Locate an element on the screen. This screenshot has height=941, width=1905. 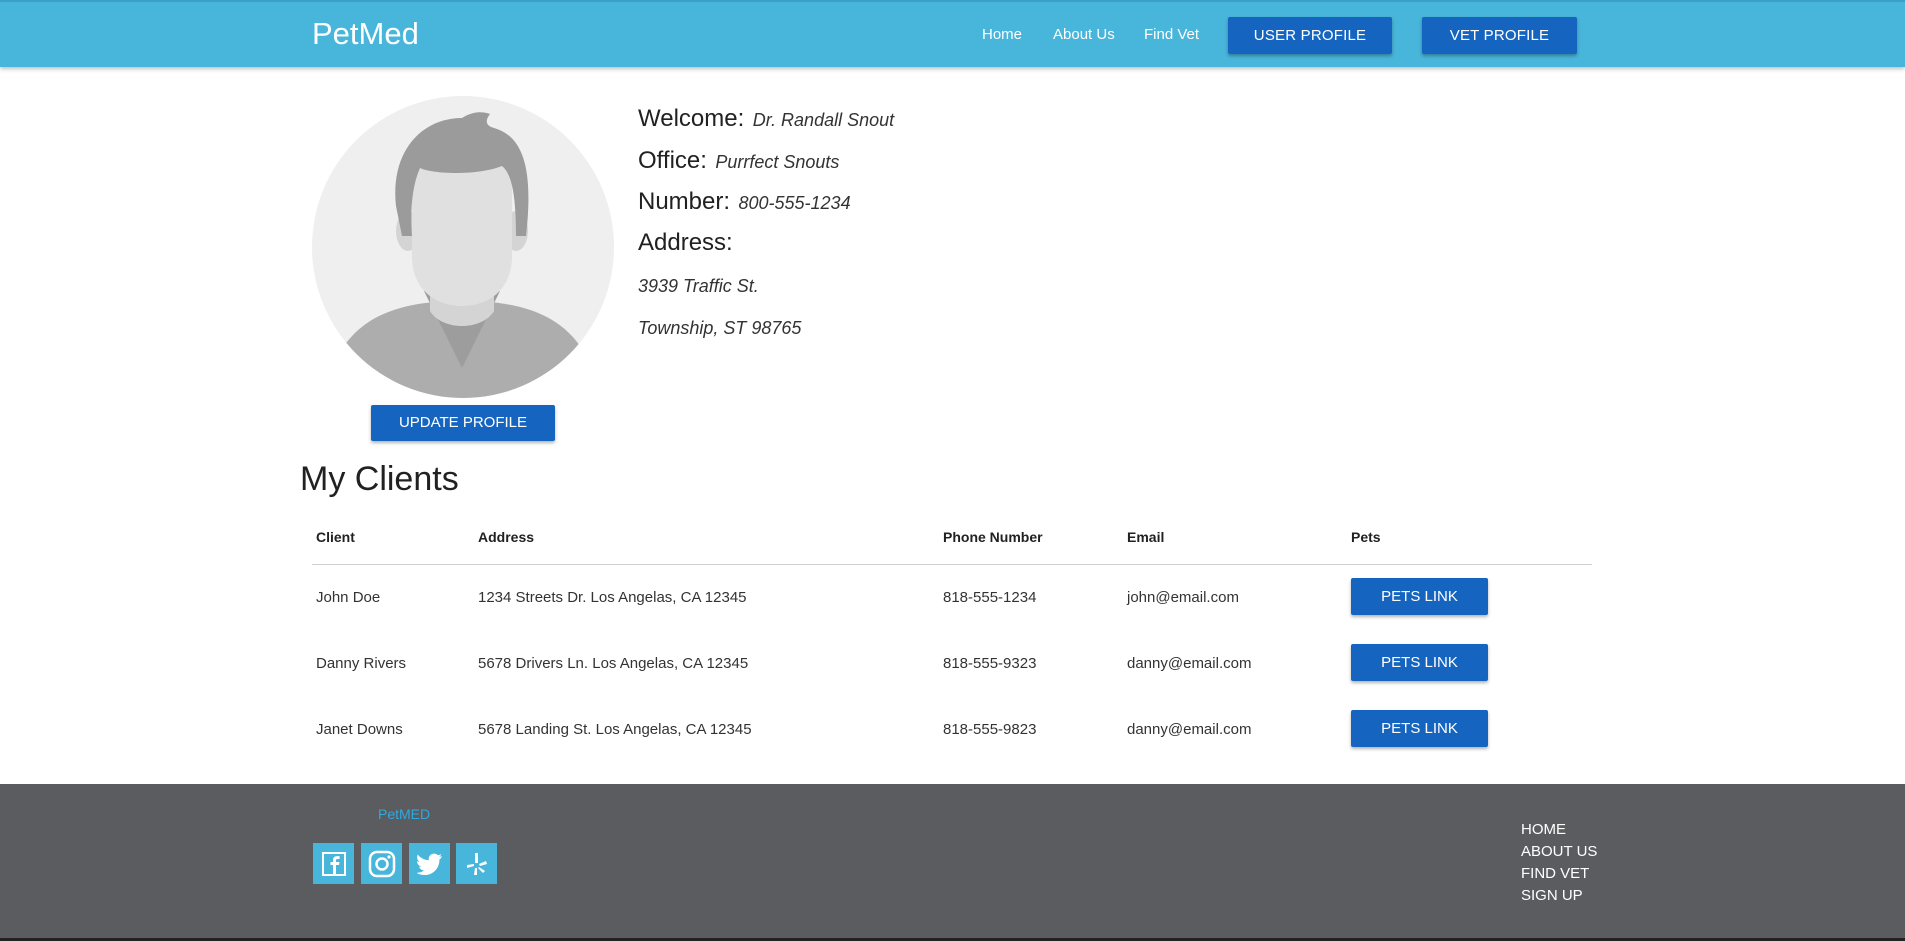
address-line-2: Township, ST 98765 is located at coordinates (720, 328).